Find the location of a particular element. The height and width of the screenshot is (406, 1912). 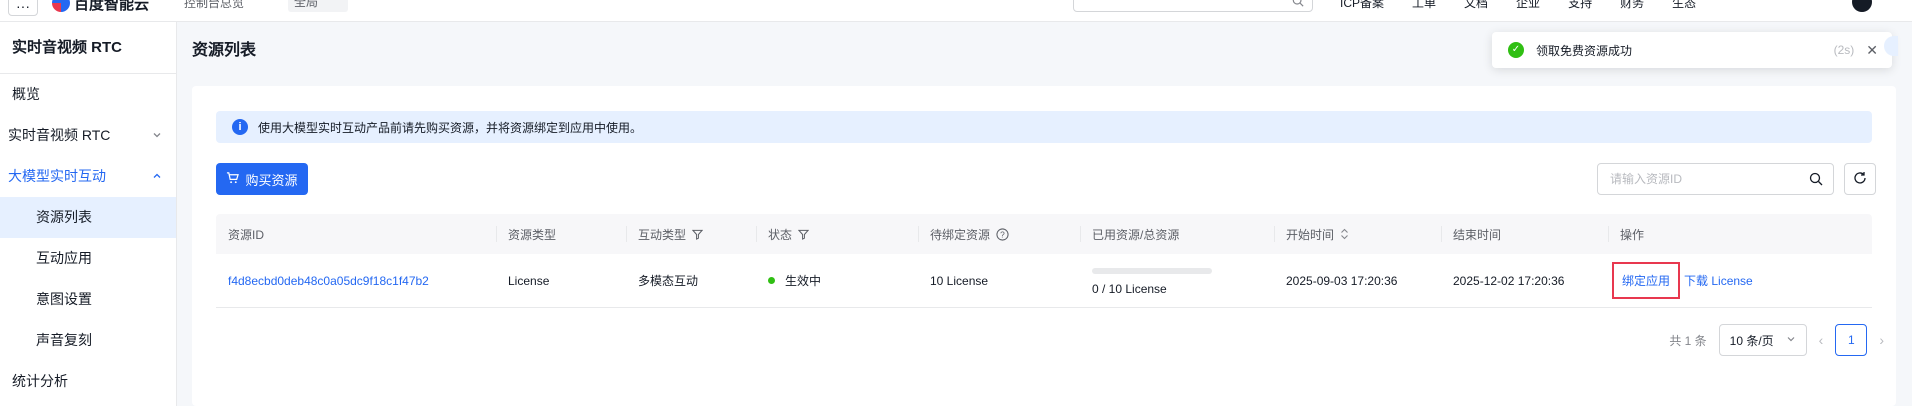

pagination-total: 共 1 条 is located at coordinates (1688, 340).